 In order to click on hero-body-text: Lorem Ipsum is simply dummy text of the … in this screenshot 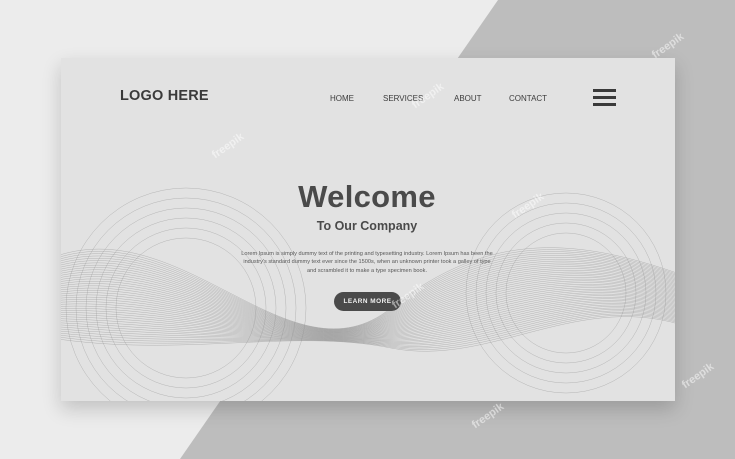, I will do `click(367, 262)`.